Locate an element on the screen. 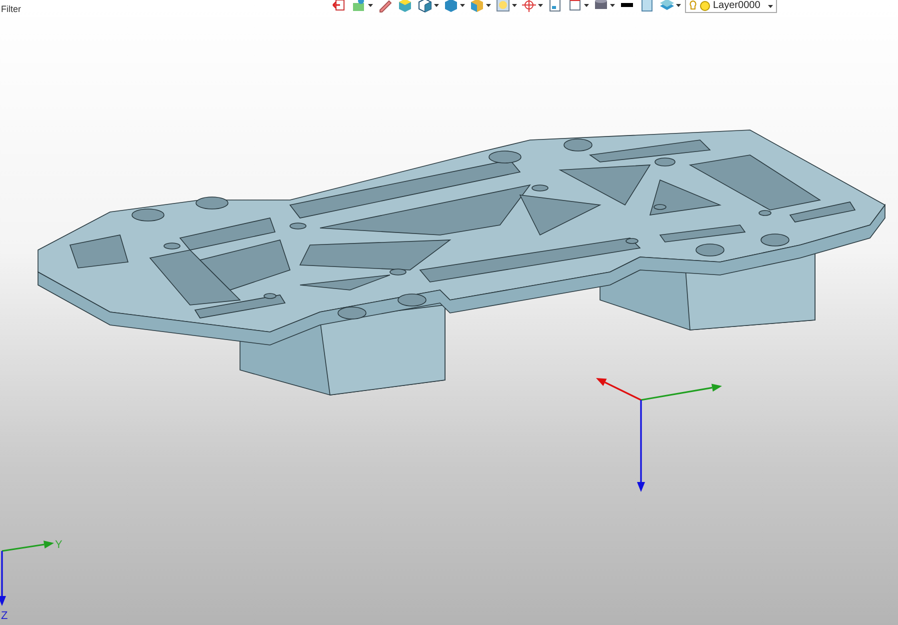  corner-axis-drawing is located at coordinates (27, 573).